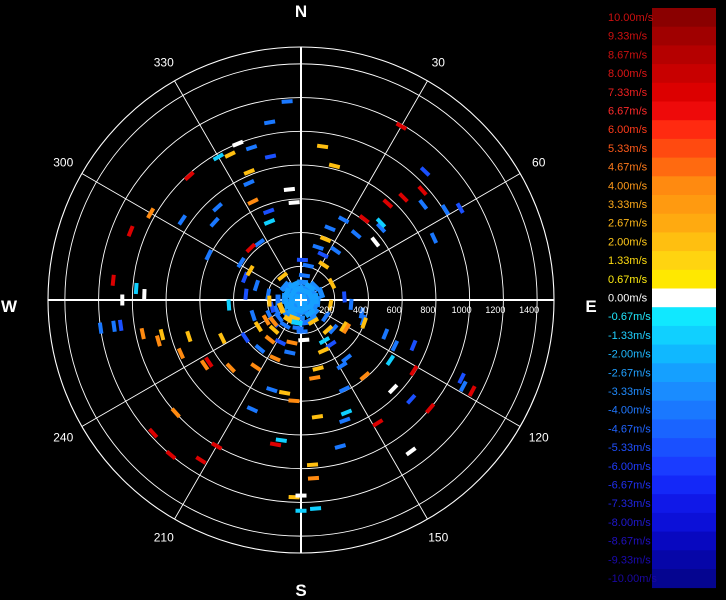  Describe the element at coordinates (439, 62) in the screenshot. I see `bearing-label-30: 30` at that location.